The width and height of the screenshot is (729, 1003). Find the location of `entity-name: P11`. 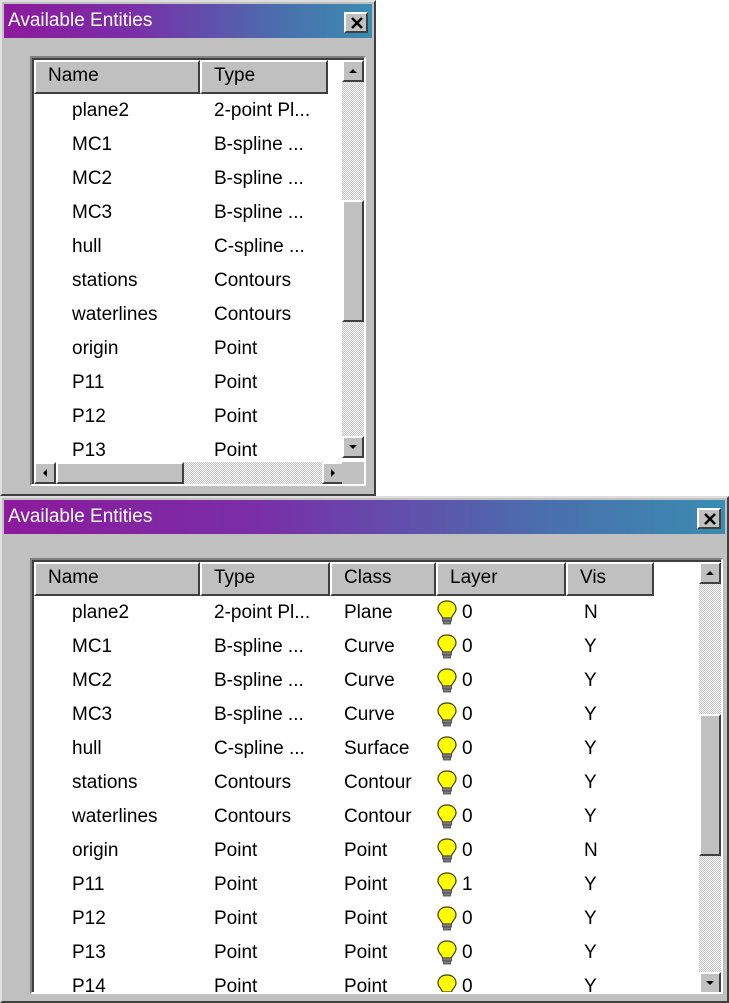

entity-name: P11 is located at coordinates (88, 382).